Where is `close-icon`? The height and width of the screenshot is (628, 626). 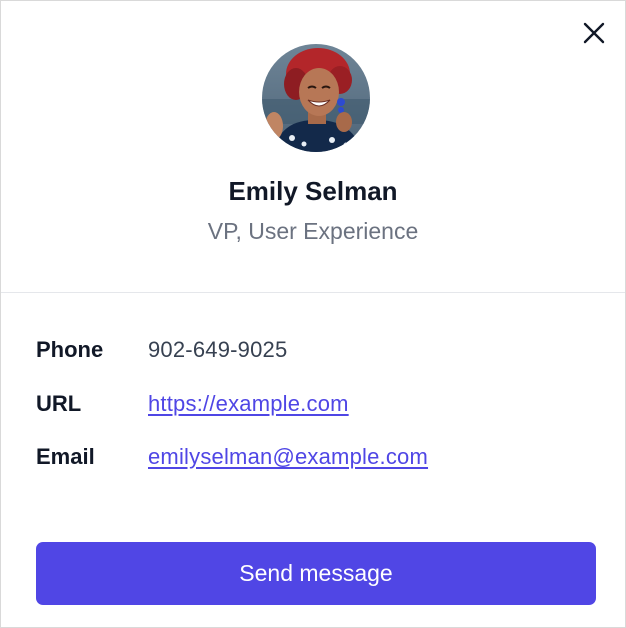 close-icon is located at coordinates (594, 33).